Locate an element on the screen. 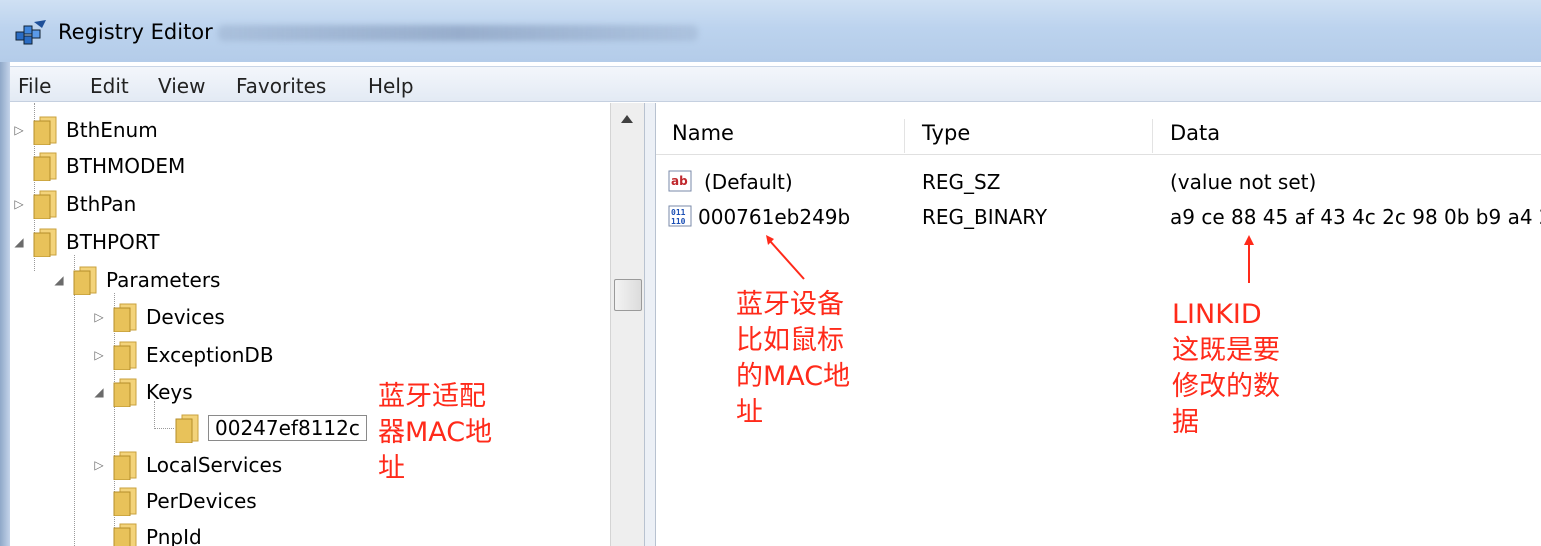 The height and width of the screenshot is (546, 1541). registry-editor-icon is located at coordinates (30, 32).